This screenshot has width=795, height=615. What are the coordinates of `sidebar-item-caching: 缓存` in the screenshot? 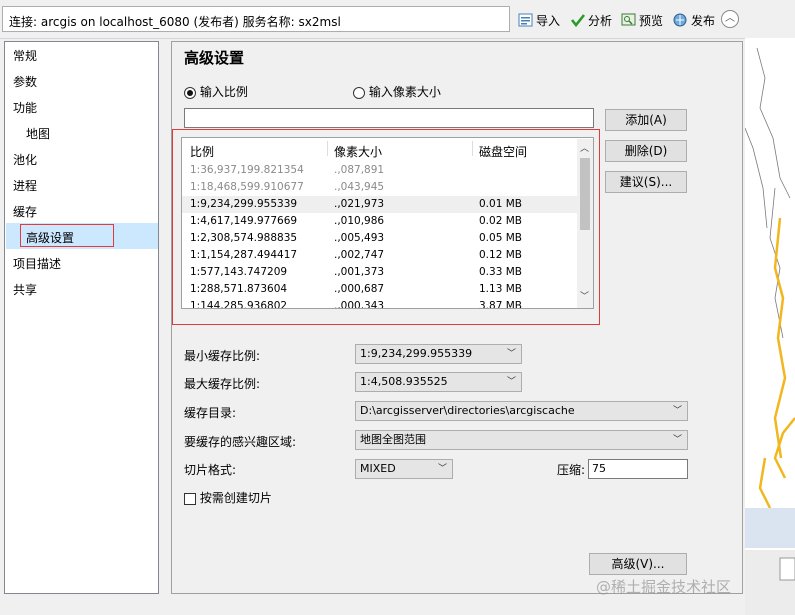 It's located at (25, 211).